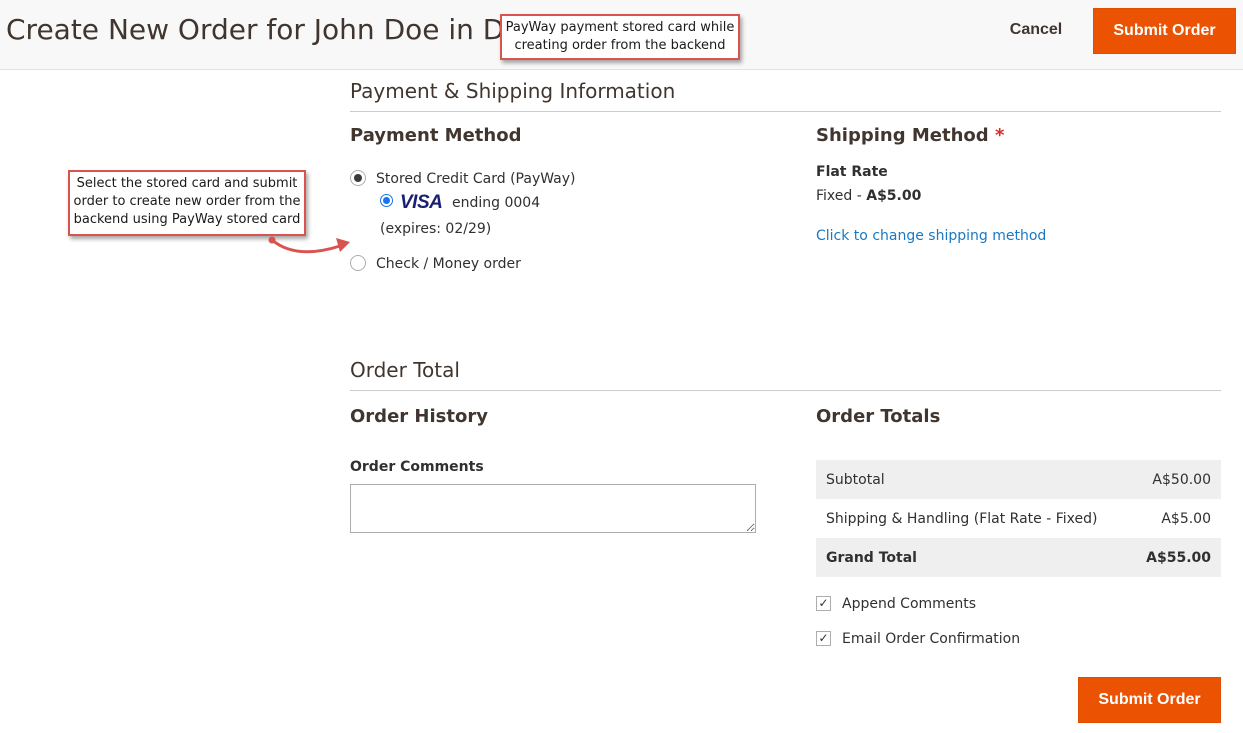  What do you see at coordinates (1018, 557) in the screenshot?
I see `totals-row-grand-total: Grand Total A$55.00` at bounding box center [1018, 557].